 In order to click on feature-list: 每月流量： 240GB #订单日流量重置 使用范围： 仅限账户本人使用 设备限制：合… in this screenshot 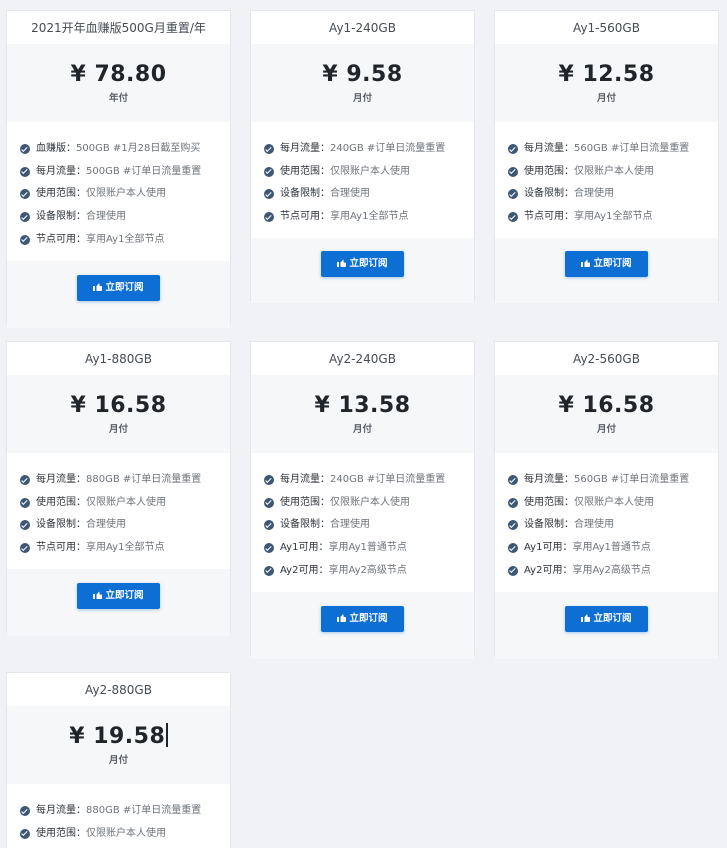, I will do `click(362, 522)`.